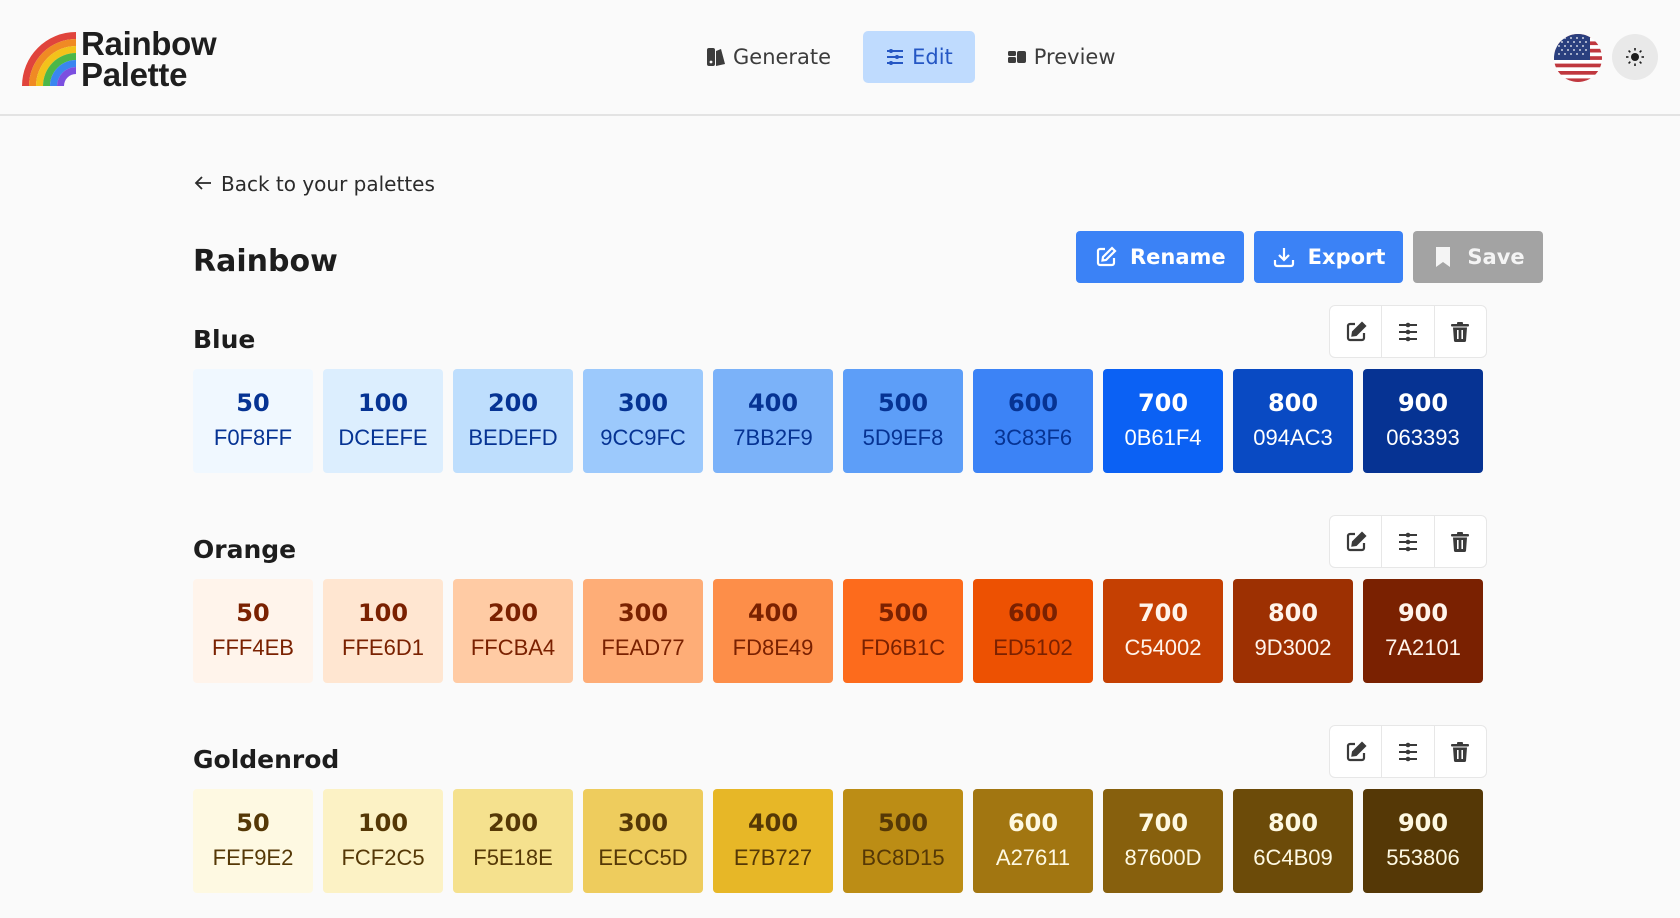 Image resolution: width=1680 pixels, height=918 pixels. I want to click on swatch-hex: A27611, so click(1033, 857).